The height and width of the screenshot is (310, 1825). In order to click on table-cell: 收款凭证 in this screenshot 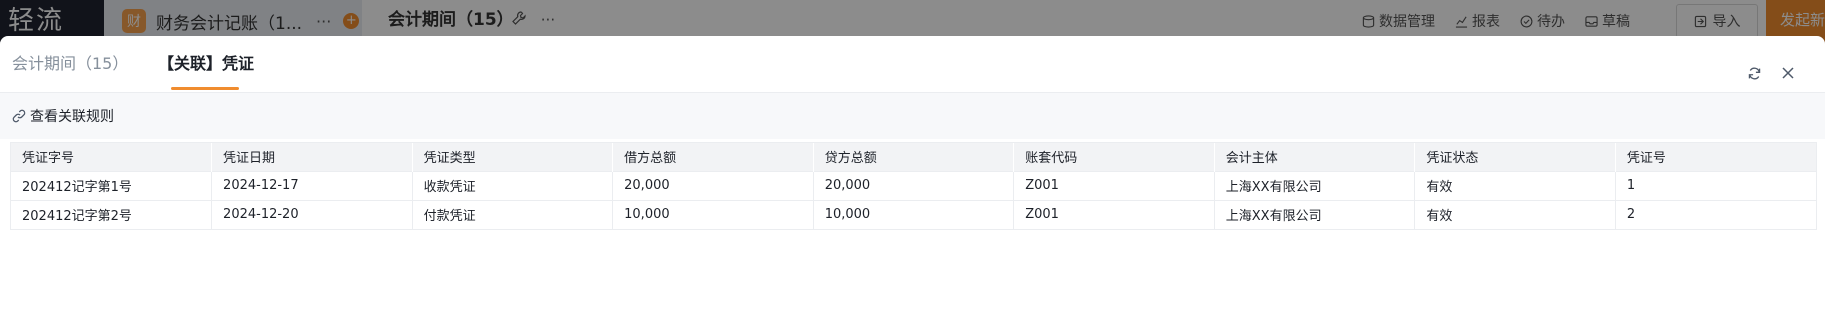, I will do `click(513, 185)`.